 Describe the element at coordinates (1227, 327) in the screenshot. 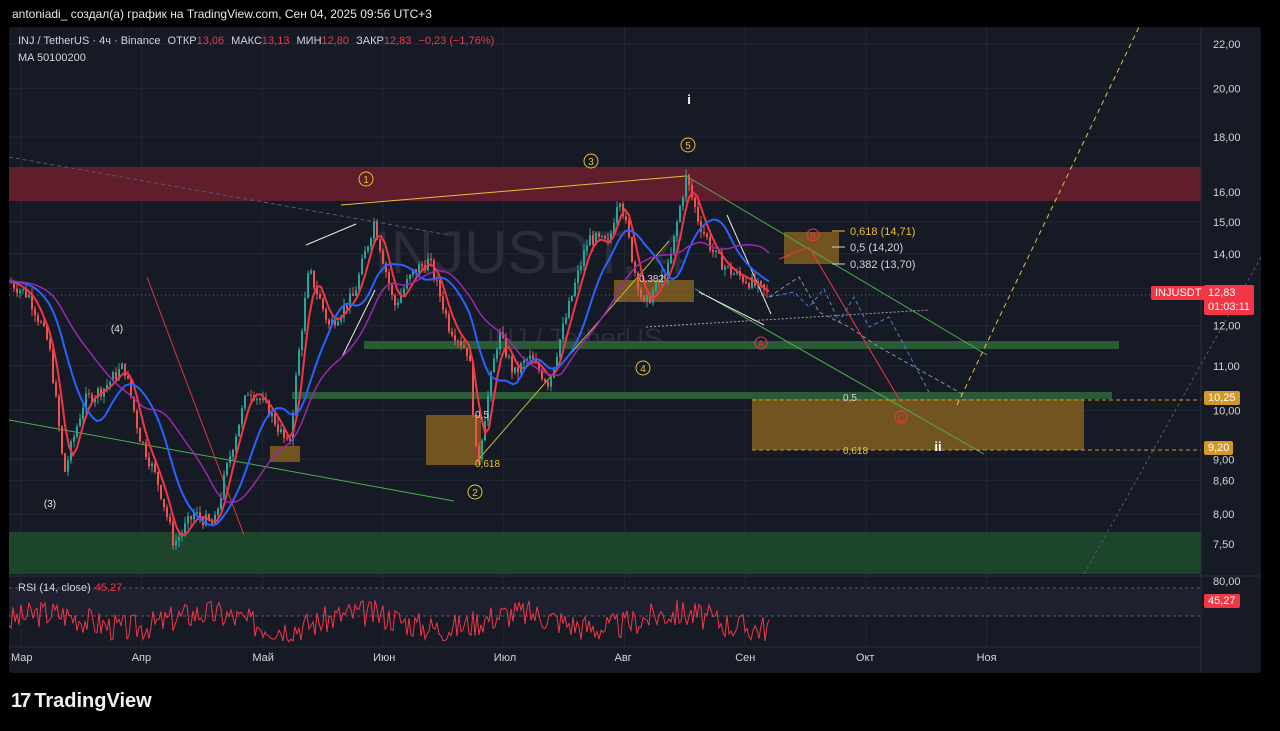

I see `price-tick-7: 12,00` at that location.